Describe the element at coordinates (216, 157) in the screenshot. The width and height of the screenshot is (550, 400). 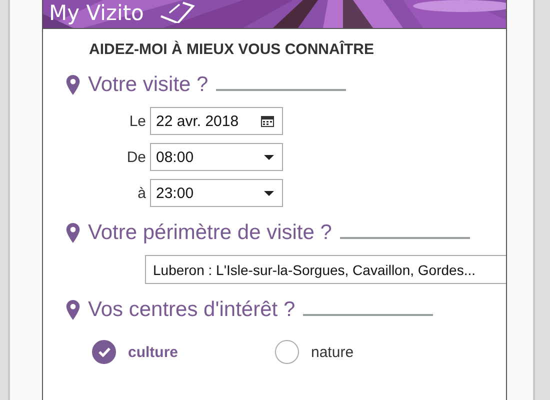
I see `time-select: 08:00` at that location.